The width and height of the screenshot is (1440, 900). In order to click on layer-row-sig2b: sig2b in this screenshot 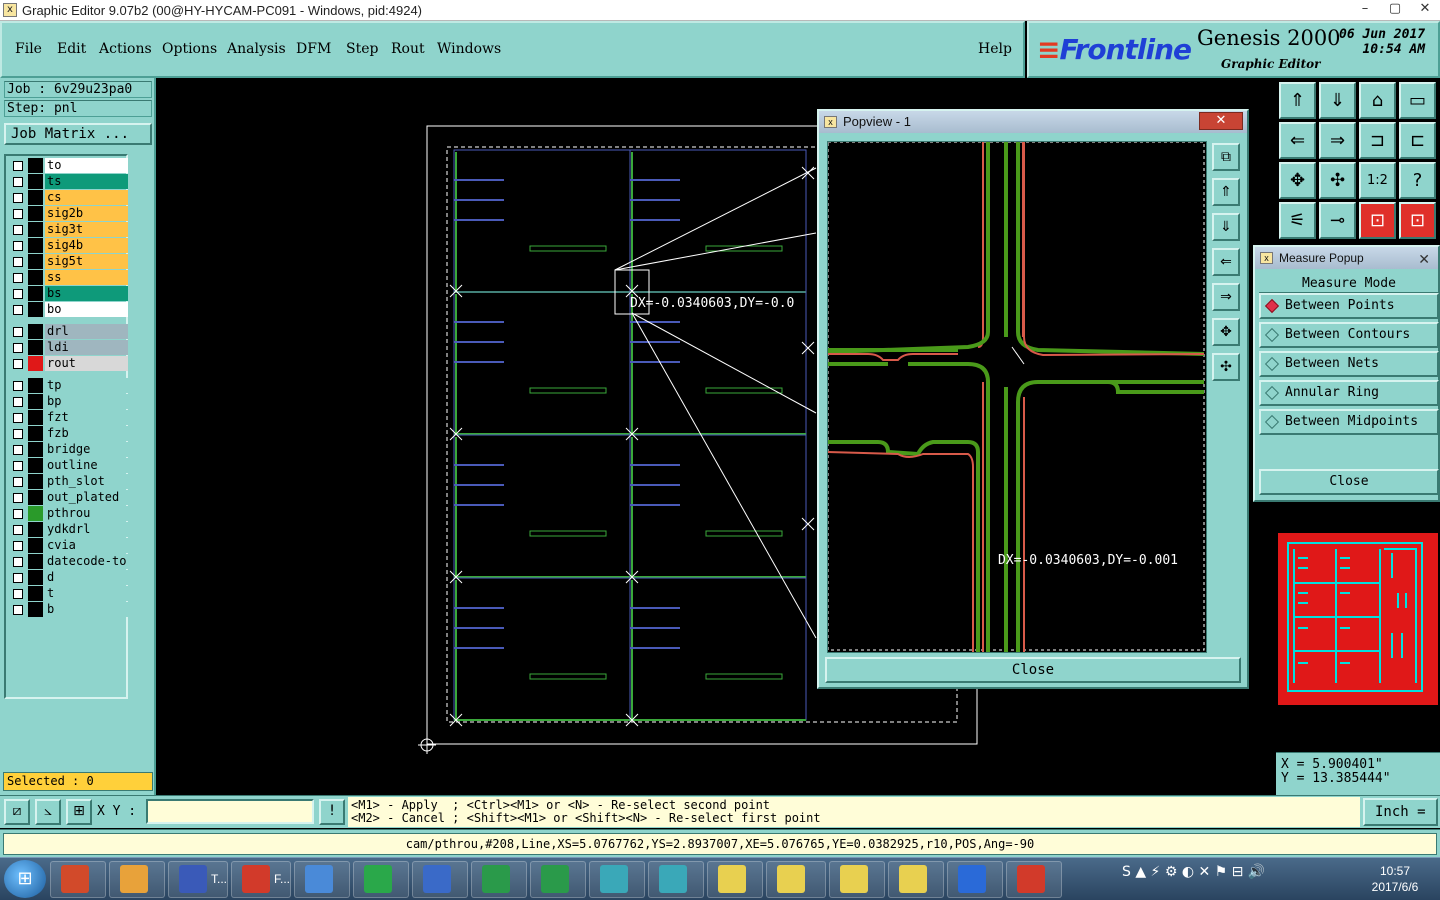, I will do `click(69, 213)`.